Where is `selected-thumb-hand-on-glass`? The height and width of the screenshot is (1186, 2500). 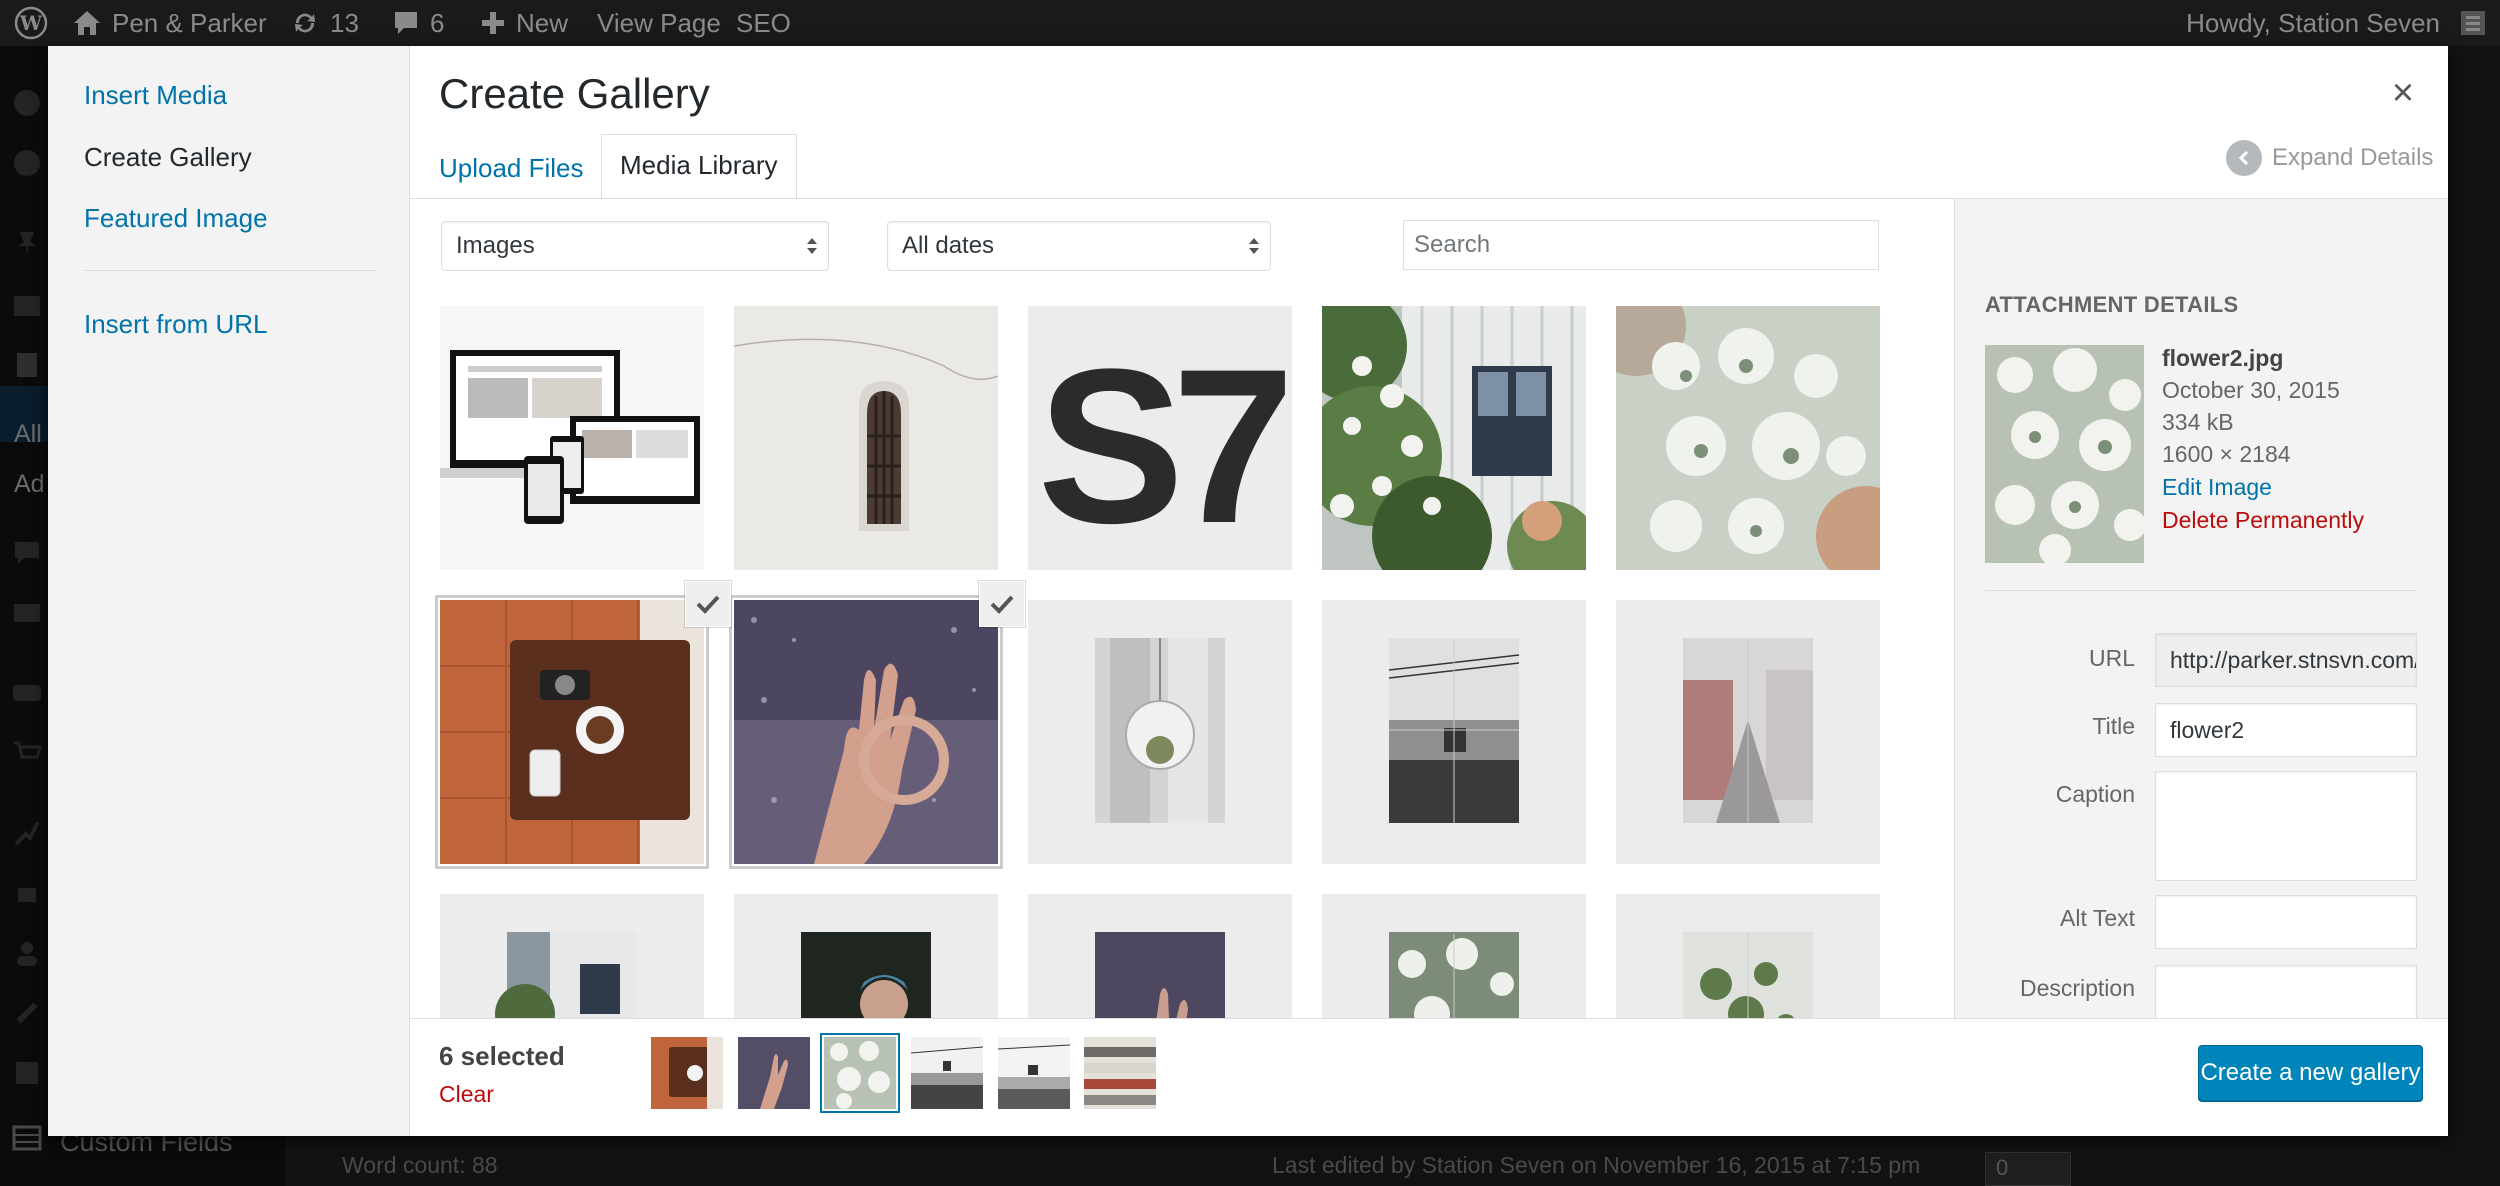 selected-thumb-hand-on-glass is located at coordinates (774, 1073).